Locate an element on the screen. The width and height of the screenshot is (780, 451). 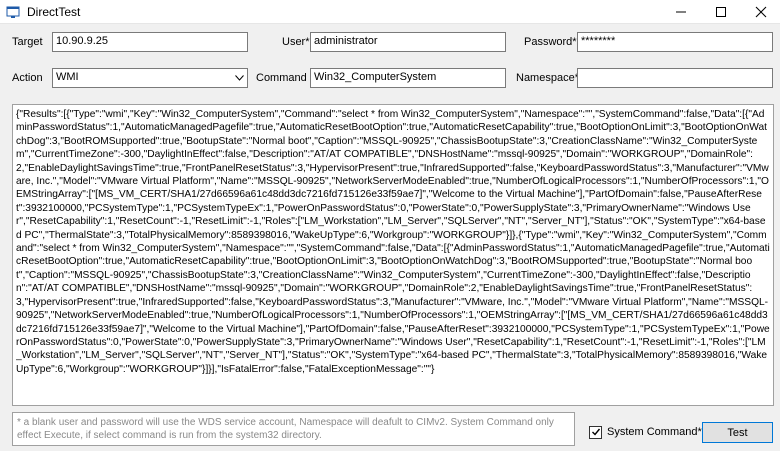
test-button: Test is located at coordinates (737, 432).